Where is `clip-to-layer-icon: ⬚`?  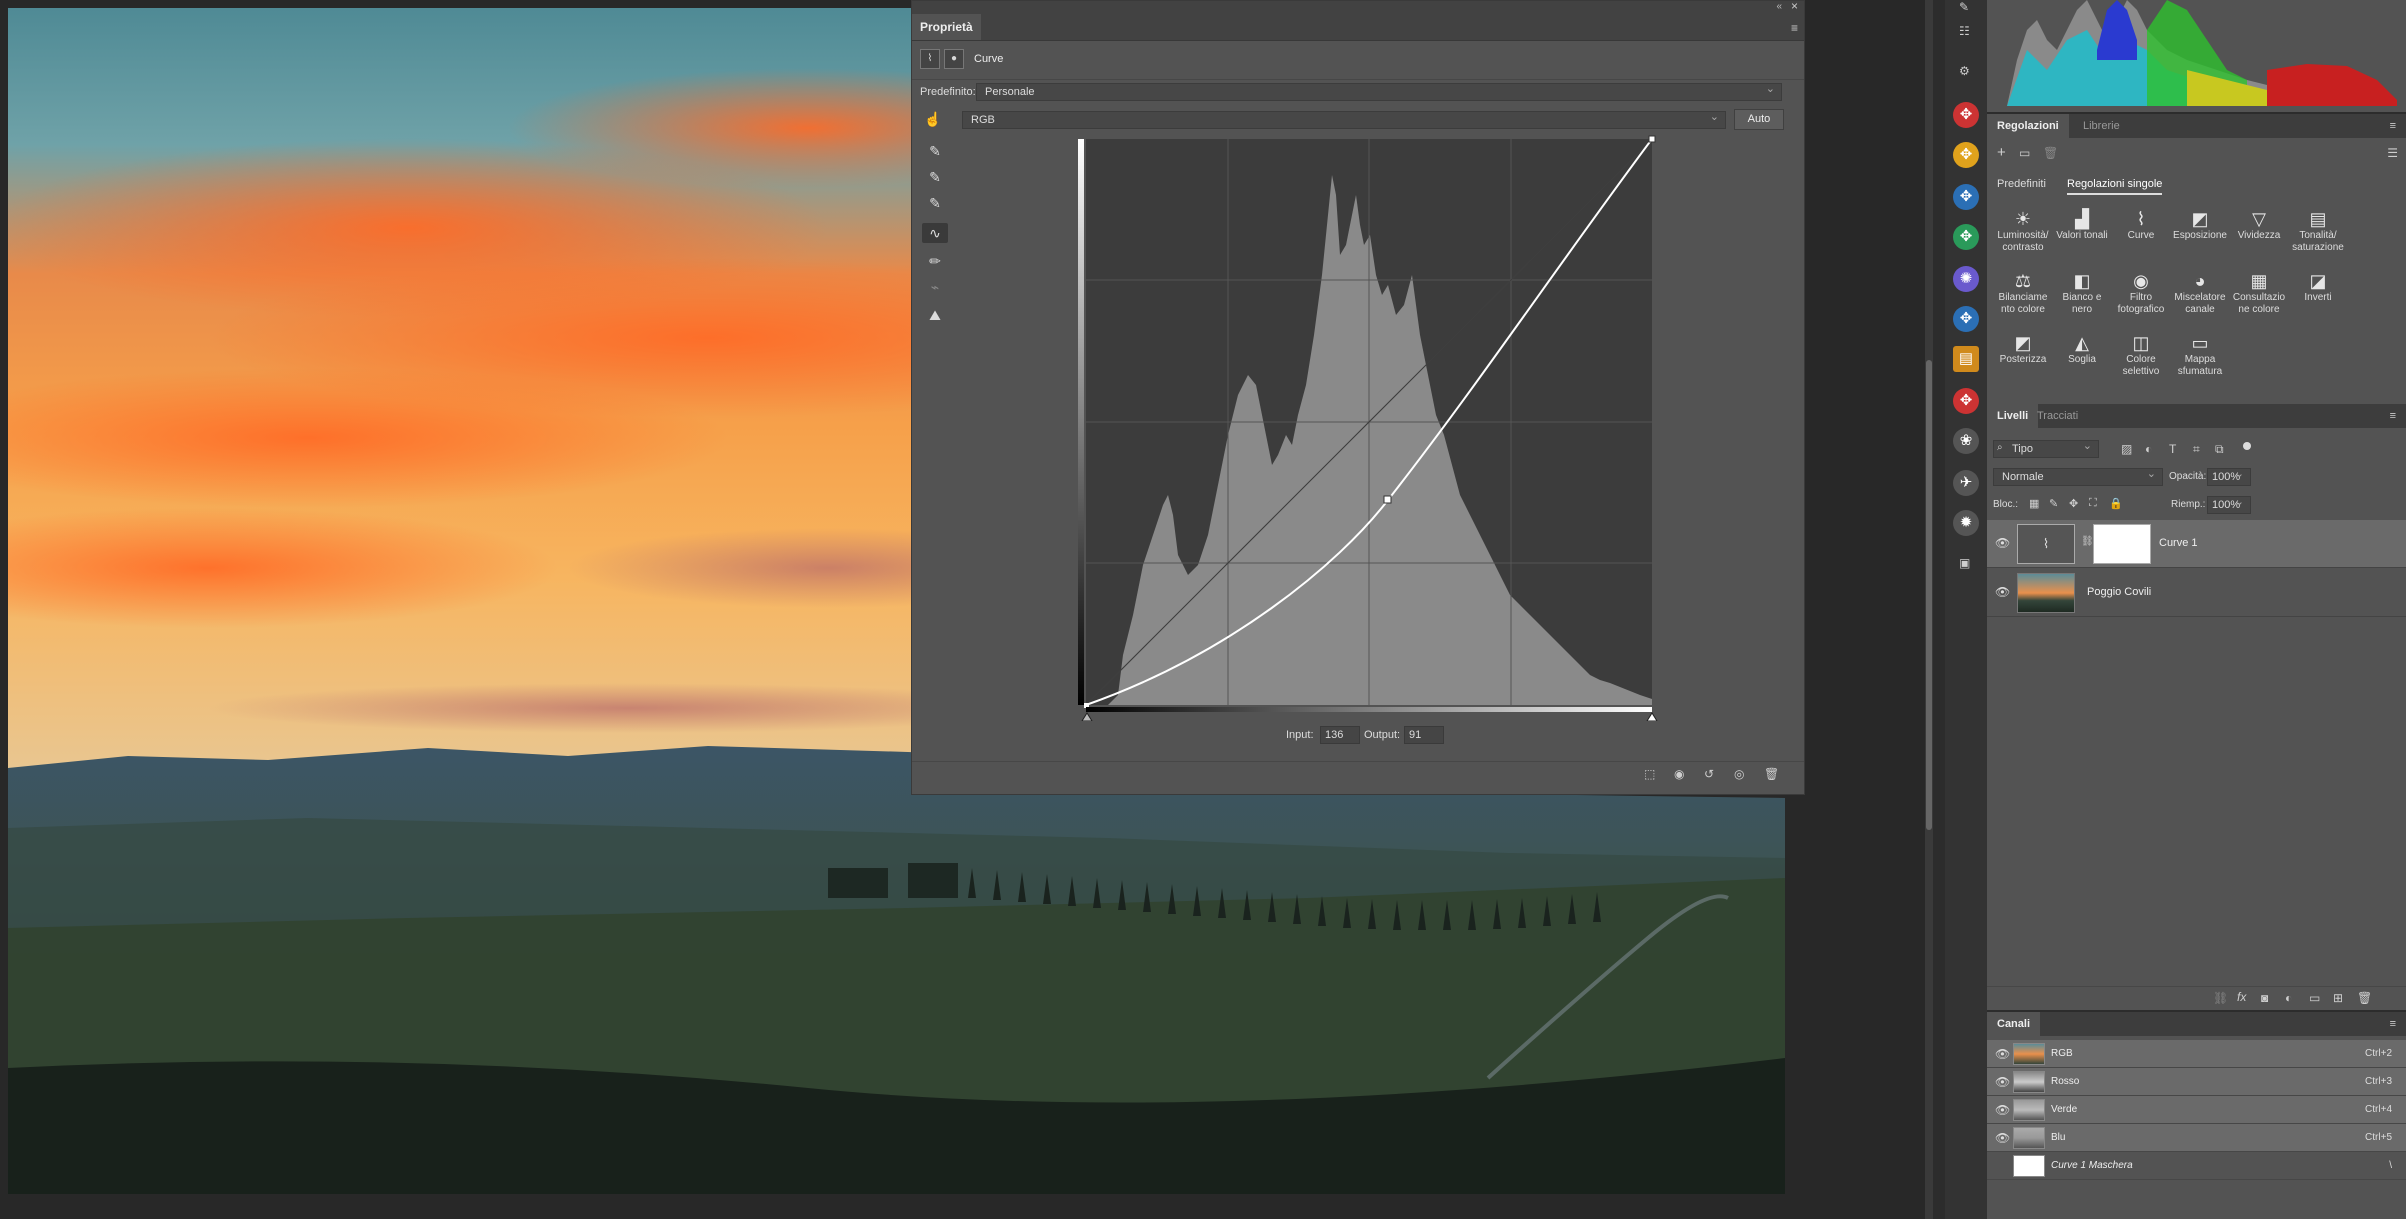
clip-to-layer-icon: ⬚ is located at coordinates (1649, 774).